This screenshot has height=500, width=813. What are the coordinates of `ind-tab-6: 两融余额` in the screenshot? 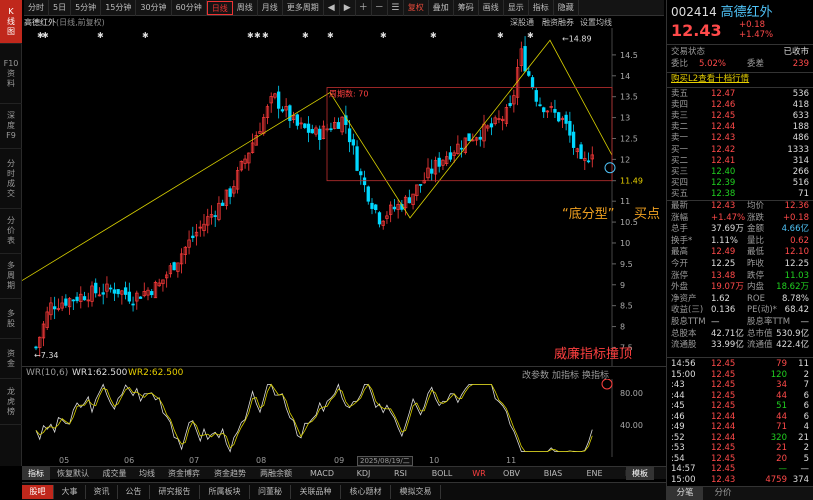 It's located at (276, 473).